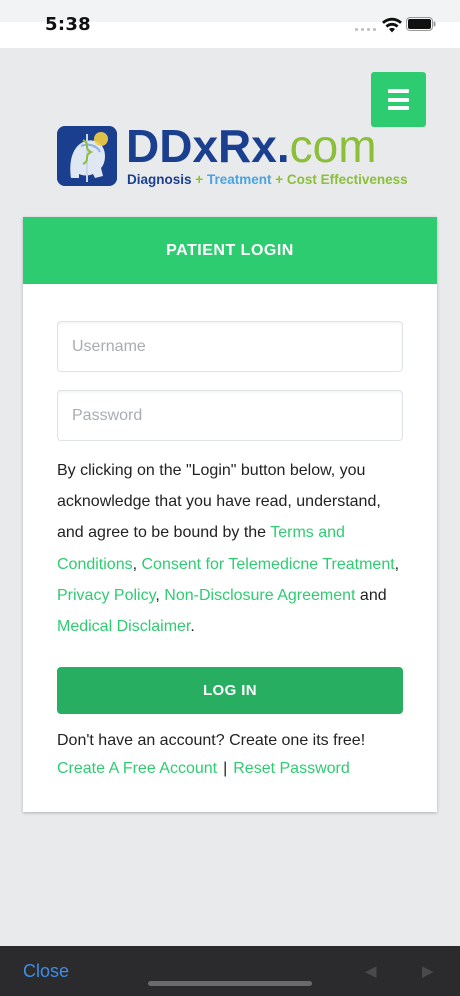 The height and width of the screenshot is (996, 460). Describe the element at coordinates (428, 971) in the screenshot. I see `forward-arrow-icon: ▶` at that location.